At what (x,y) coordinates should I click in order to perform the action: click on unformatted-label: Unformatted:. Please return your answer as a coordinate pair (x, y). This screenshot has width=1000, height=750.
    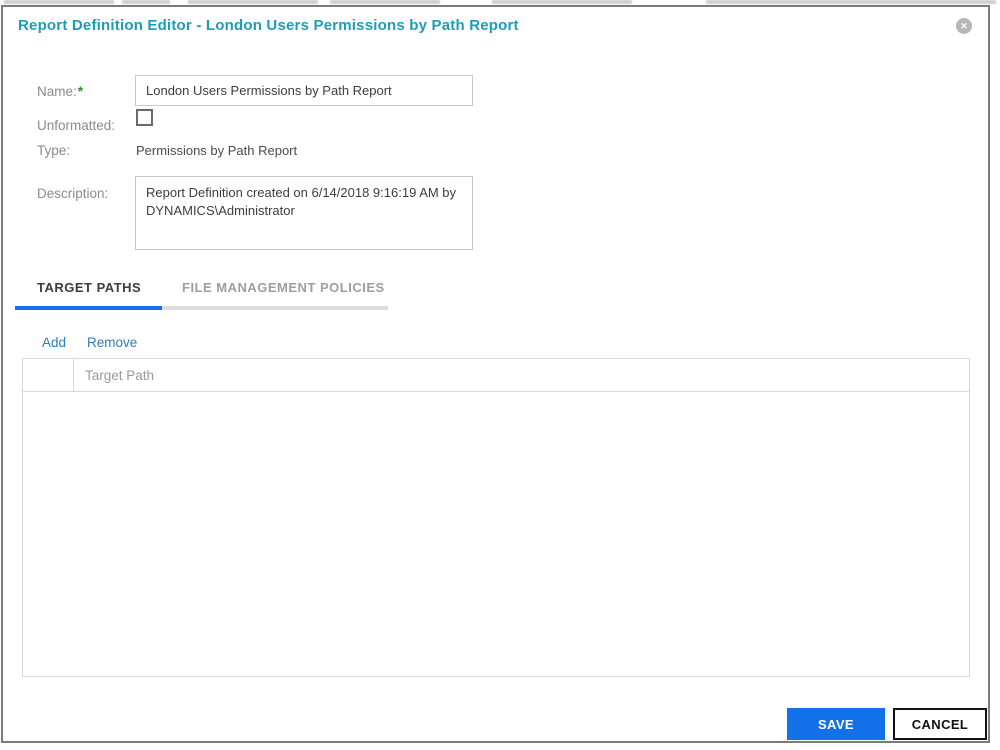
    Looking at the image, I should click on (76, 125).